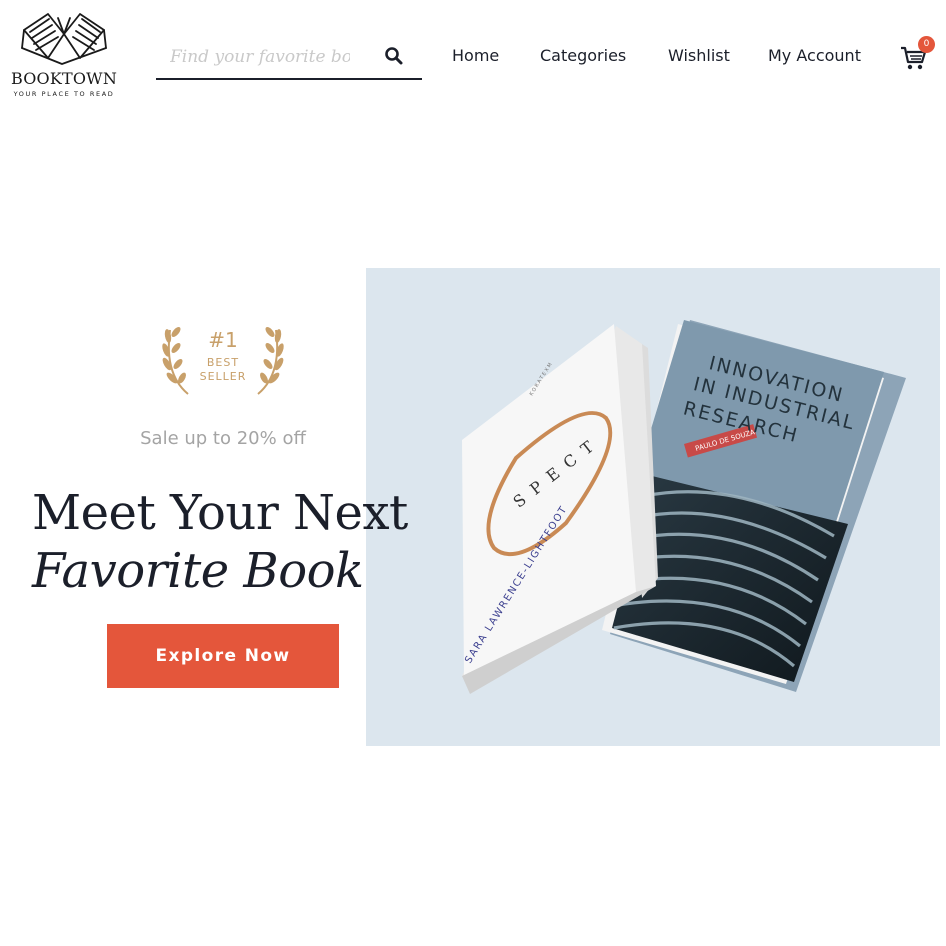 The width and height of the screenshot is (946, 946). I want to click on search-icon, so click(394, 56).